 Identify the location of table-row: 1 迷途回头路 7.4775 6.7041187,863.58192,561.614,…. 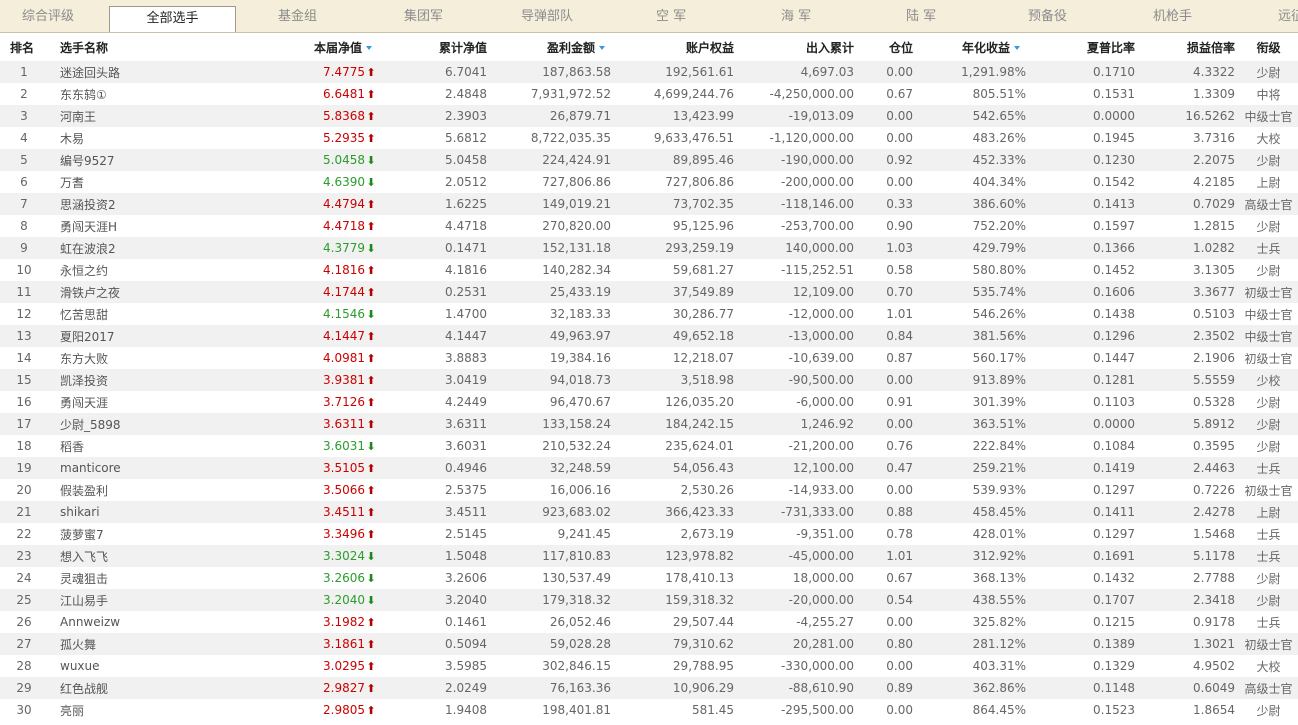
(649, 72).